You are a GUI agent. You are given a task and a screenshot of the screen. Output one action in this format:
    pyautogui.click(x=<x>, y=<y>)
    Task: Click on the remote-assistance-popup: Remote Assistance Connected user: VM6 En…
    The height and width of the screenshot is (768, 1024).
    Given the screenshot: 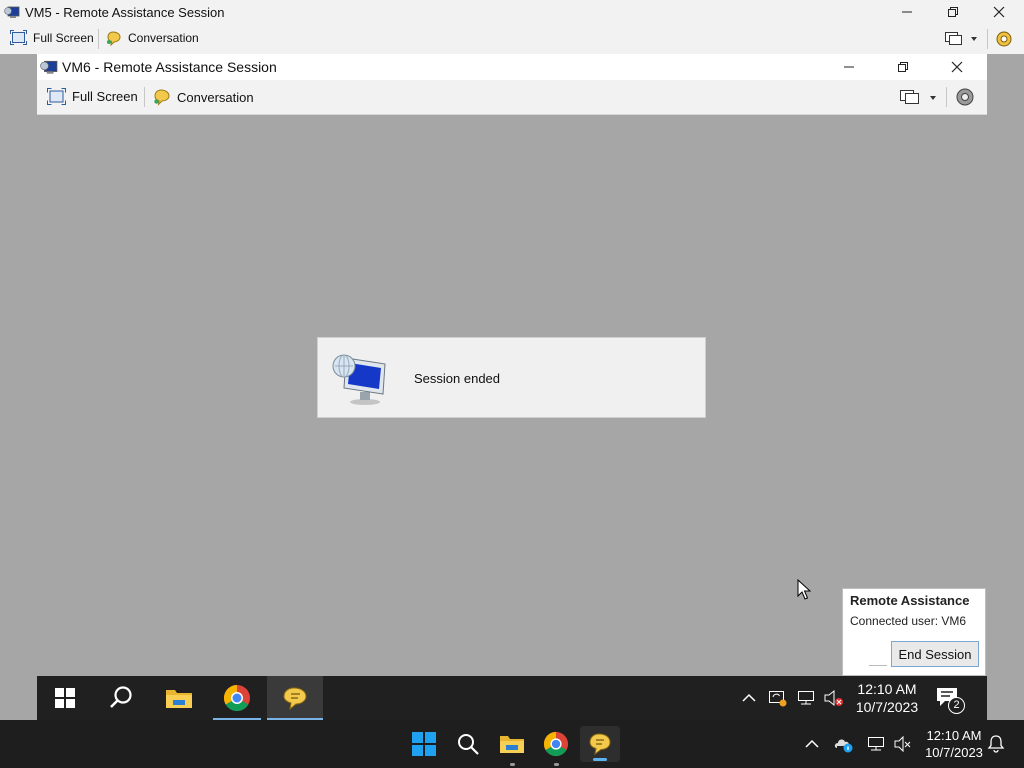 What is the action you would take?
    pyautogui.click(x=914, y=632)
    